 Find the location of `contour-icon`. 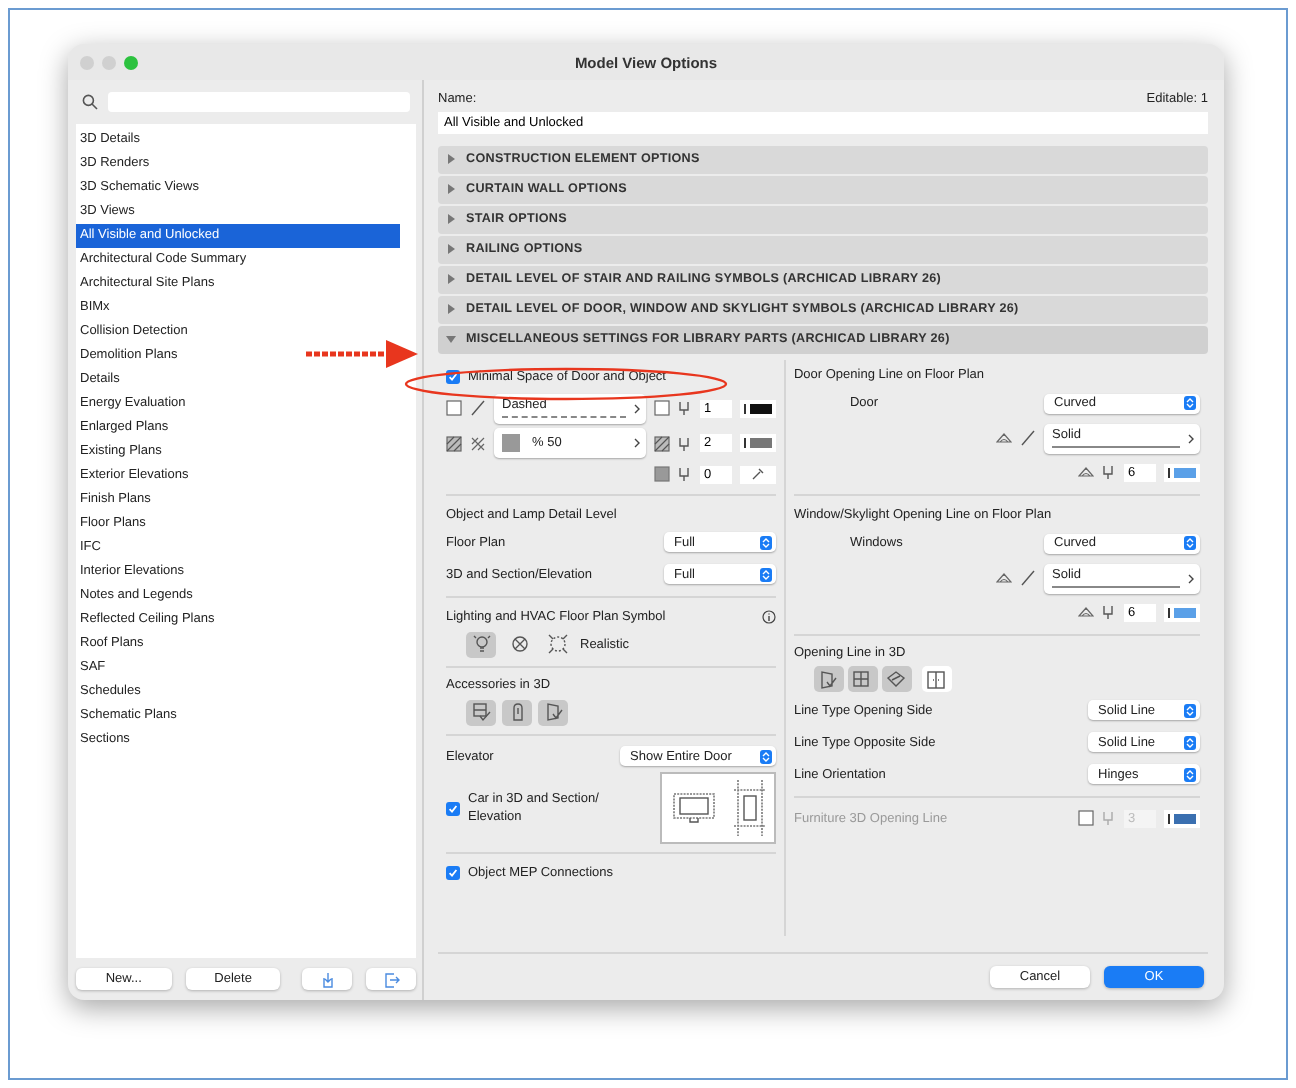

contour-icon is located at coordinates (662, 408).